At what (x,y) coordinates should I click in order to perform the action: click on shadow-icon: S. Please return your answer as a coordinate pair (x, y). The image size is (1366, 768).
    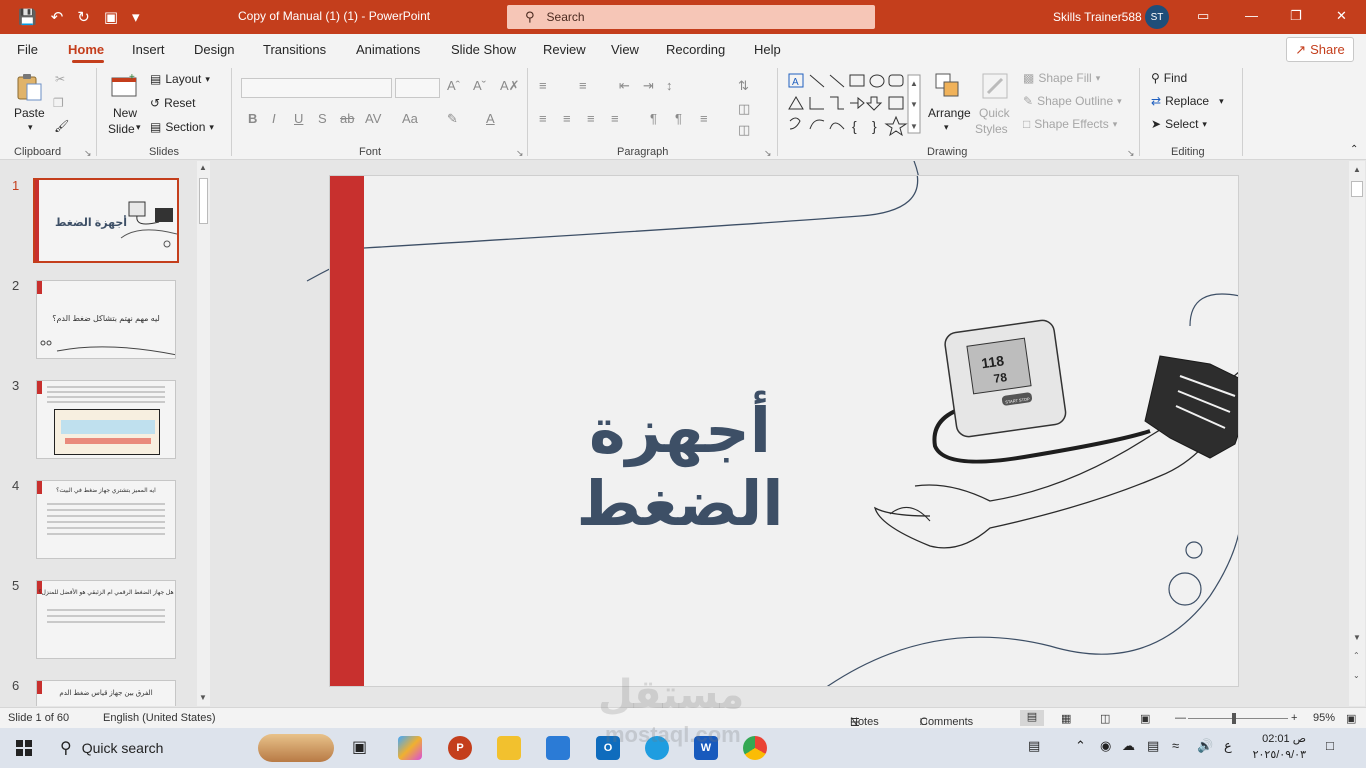
    Looking at the image, I should click on (322, 118).